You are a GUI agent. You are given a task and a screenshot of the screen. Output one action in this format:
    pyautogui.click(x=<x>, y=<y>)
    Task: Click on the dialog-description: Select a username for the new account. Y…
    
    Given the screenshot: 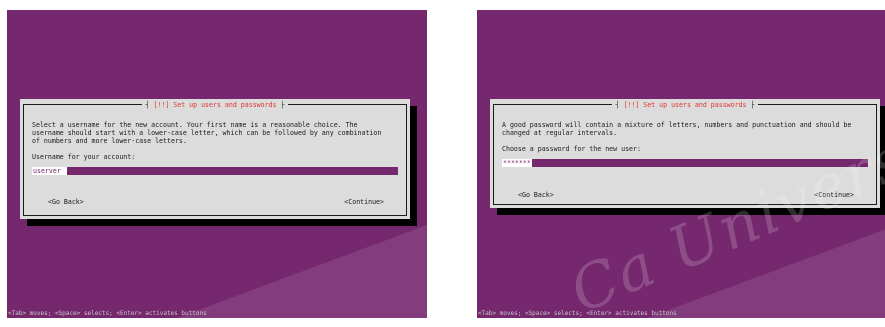 What is the action you would take?
    pyautogui.click(x=207, y=133)
    